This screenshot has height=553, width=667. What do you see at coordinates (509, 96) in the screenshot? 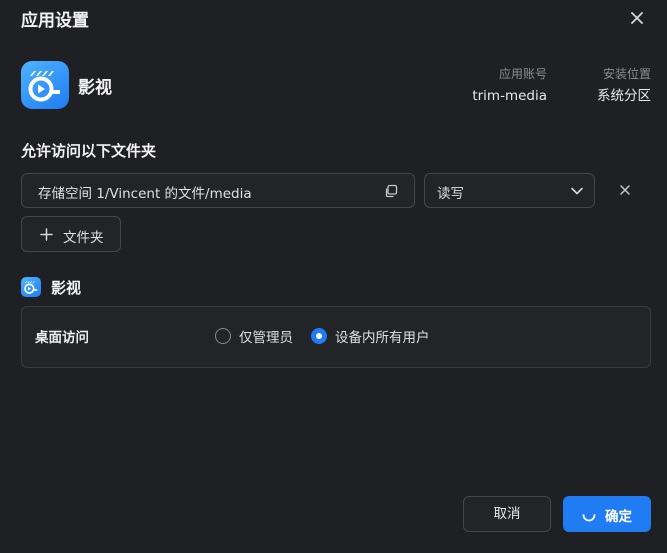
I see `app-account-value: trim-media` at bounding box center [509, 96].